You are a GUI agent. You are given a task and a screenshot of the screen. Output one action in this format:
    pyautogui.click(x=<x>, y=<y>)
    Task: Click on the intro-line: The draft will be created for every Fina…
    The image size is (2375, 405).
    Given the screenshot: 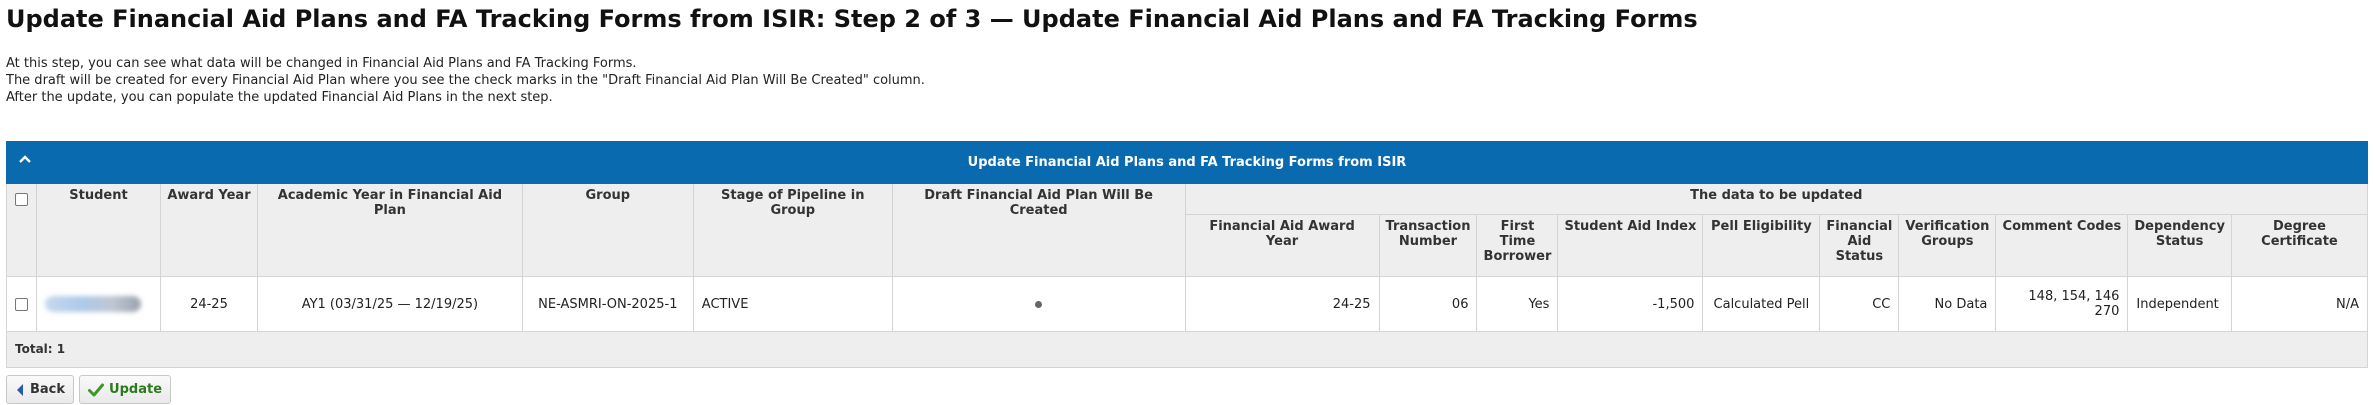 What is the action you would take?
    pyautogui.click(x=465, y=80)
    